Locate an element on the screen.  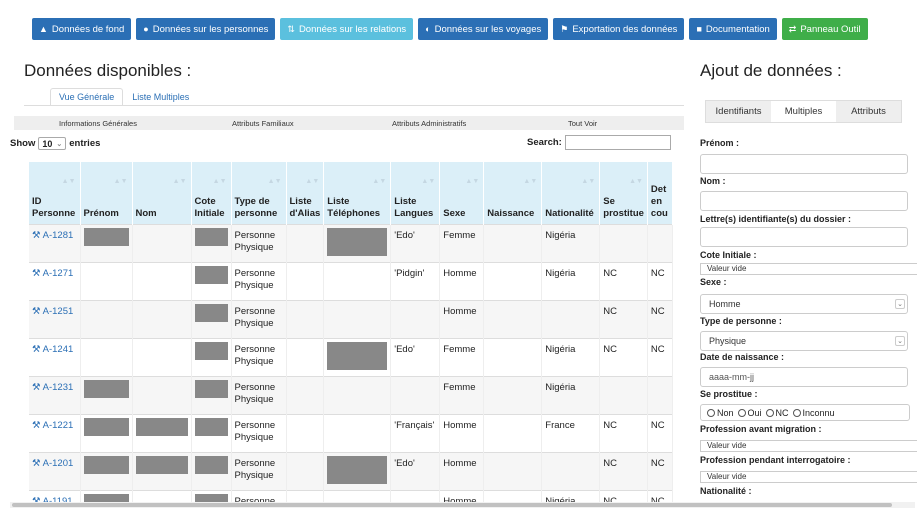
nav-button-3: ◐ Données sur les voyages is located at coordinates (483, 29).